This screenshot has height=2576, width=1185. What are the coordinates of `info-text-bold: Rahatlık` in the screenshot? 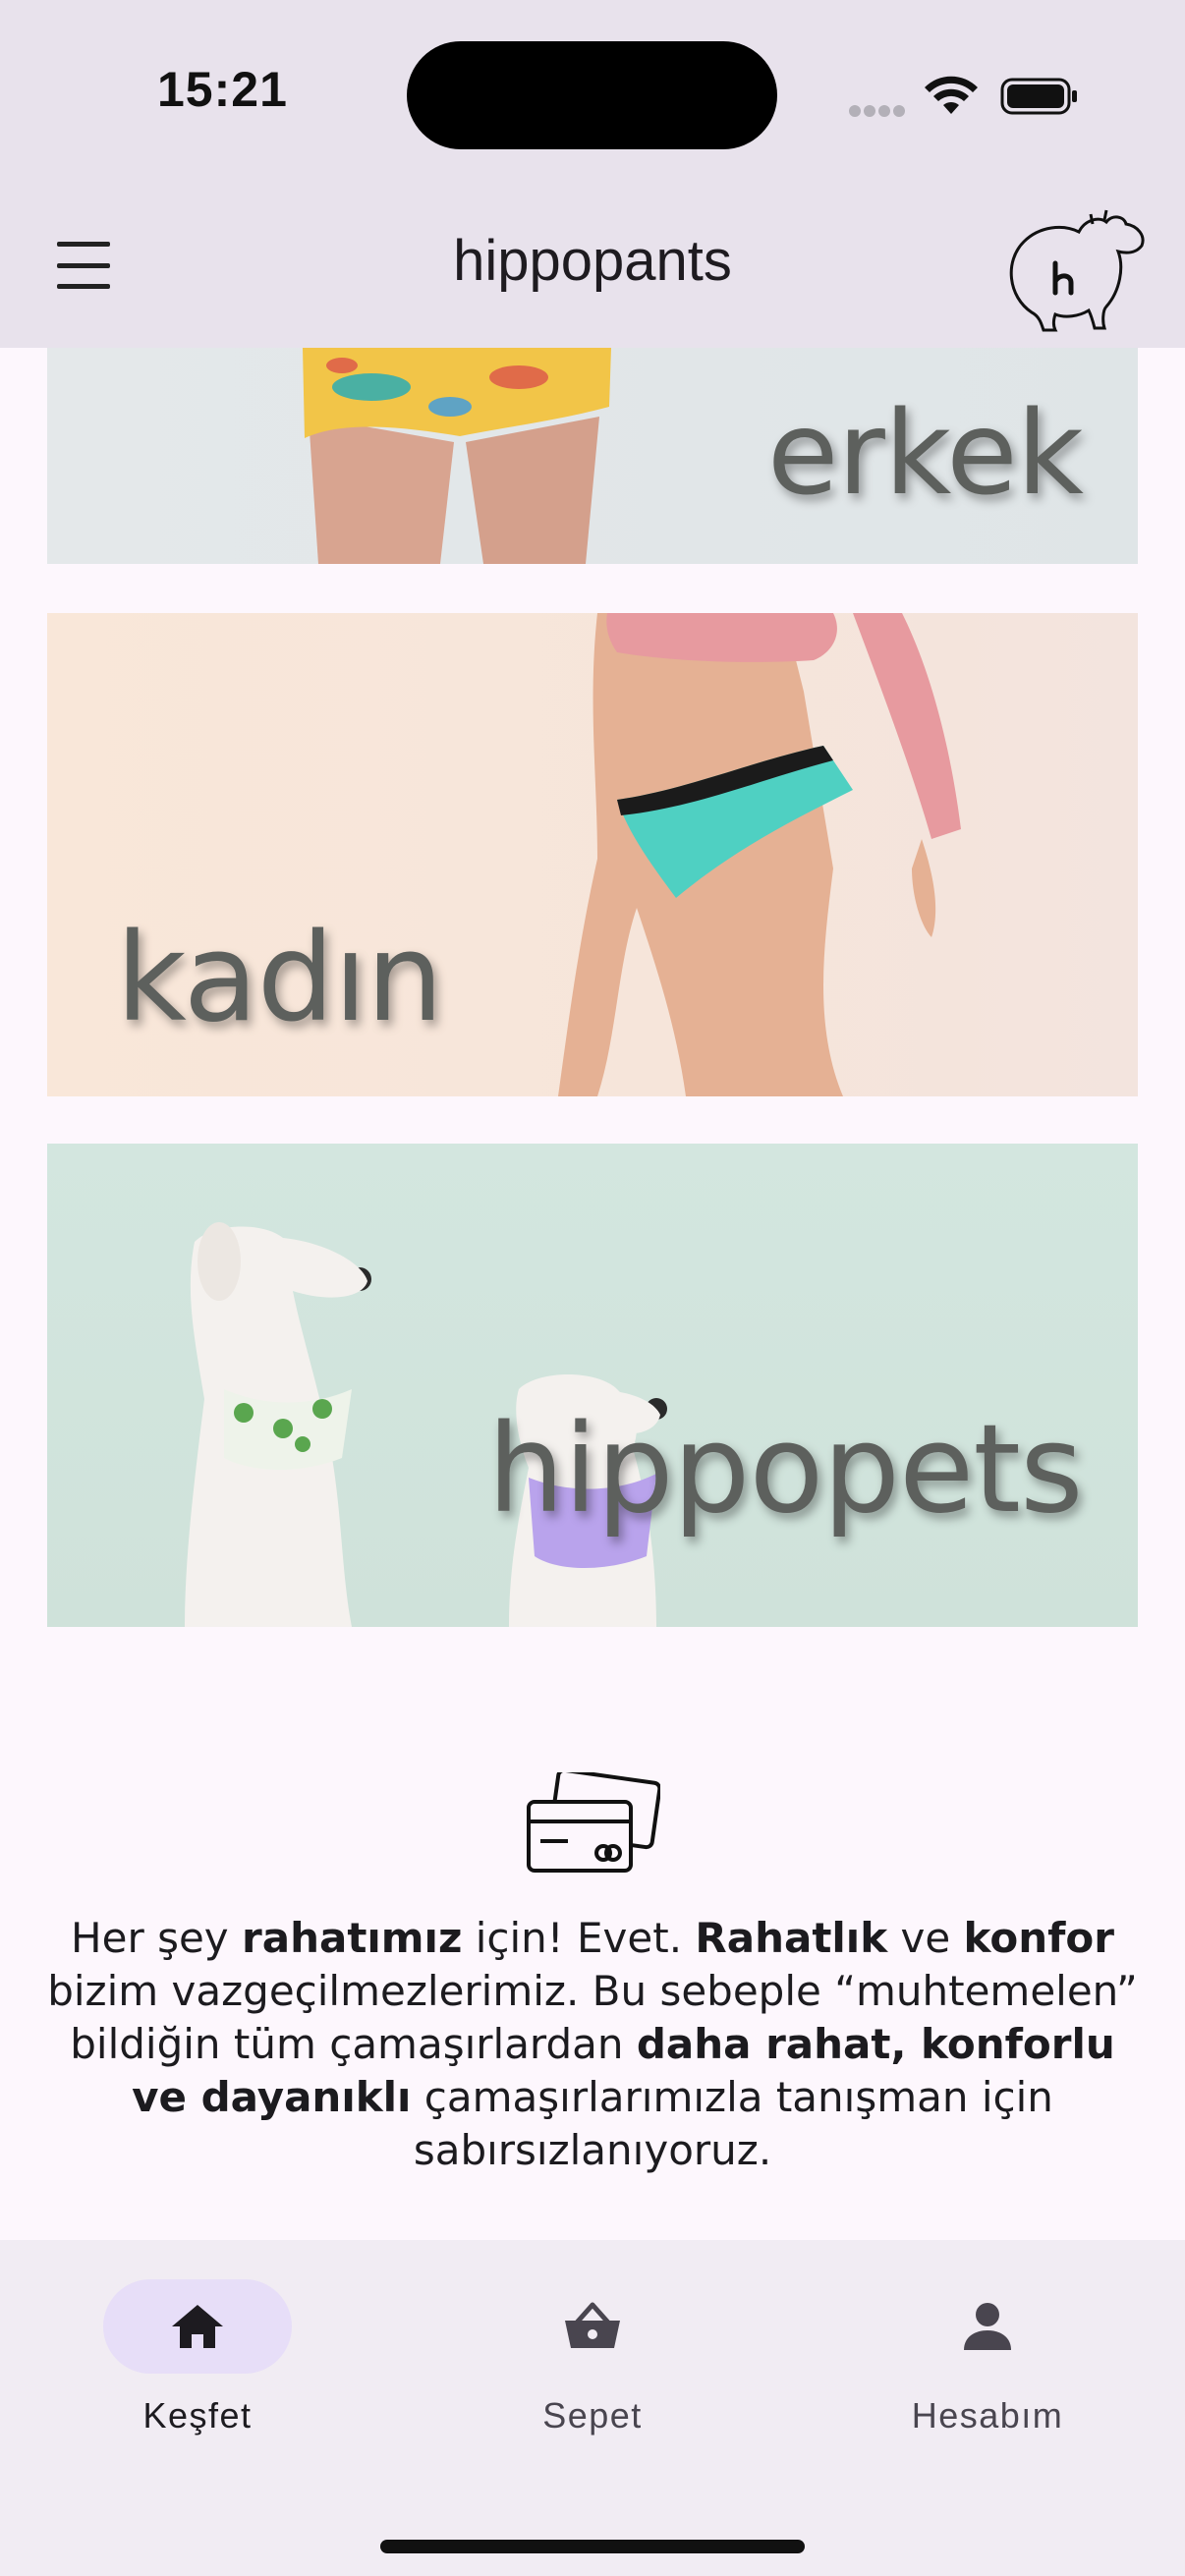 It's located at (792, 1938).